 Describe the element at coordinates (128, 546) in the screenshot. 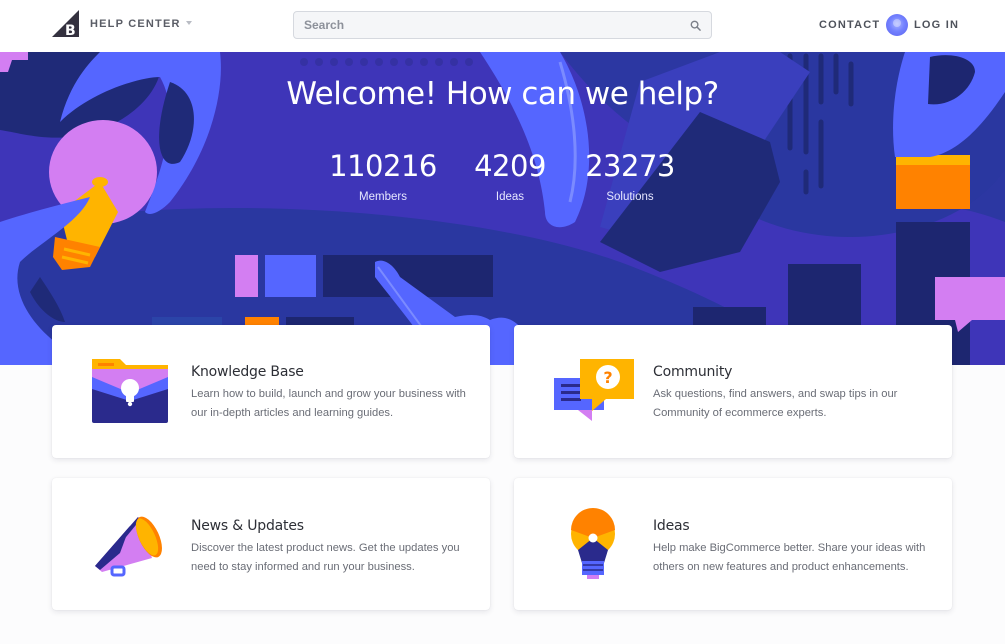

I see `megaphone-icon` at that location.